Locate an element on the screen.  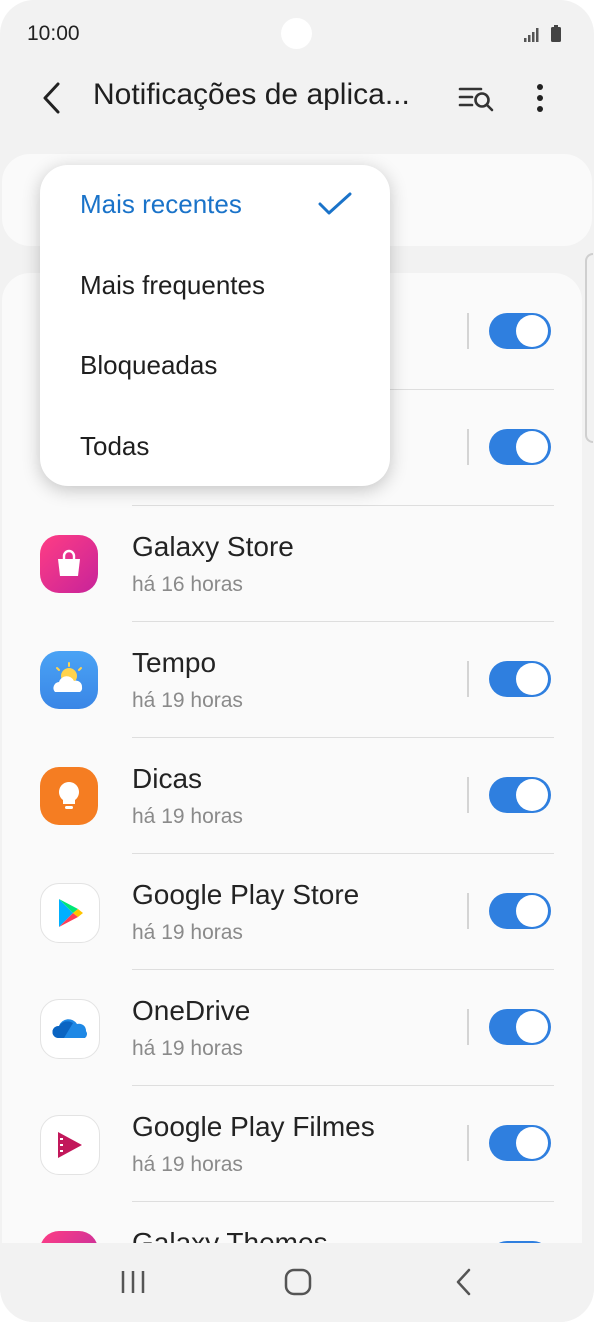
sort-option-recent: Mais recentes is located at coordinates (215, 205).